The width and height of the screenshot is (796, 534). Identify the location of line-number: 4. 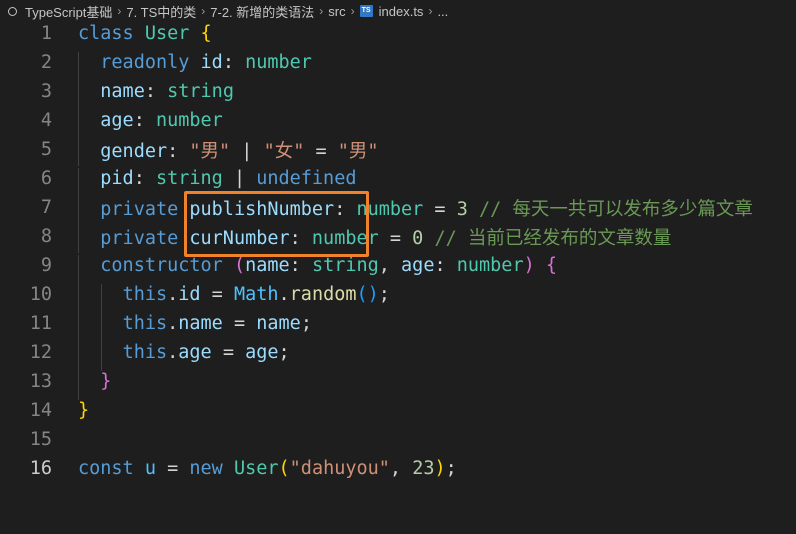
(46, 120).